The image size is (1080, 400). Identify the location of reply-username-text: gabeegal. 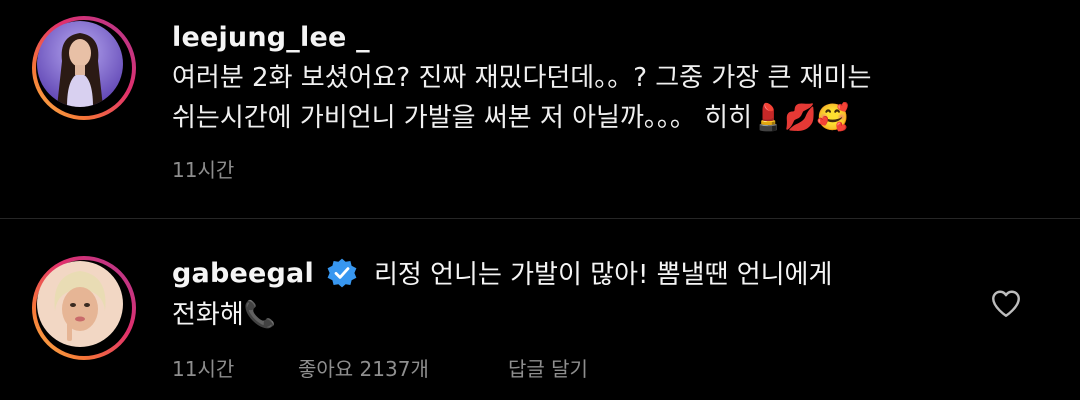
(243, 273).